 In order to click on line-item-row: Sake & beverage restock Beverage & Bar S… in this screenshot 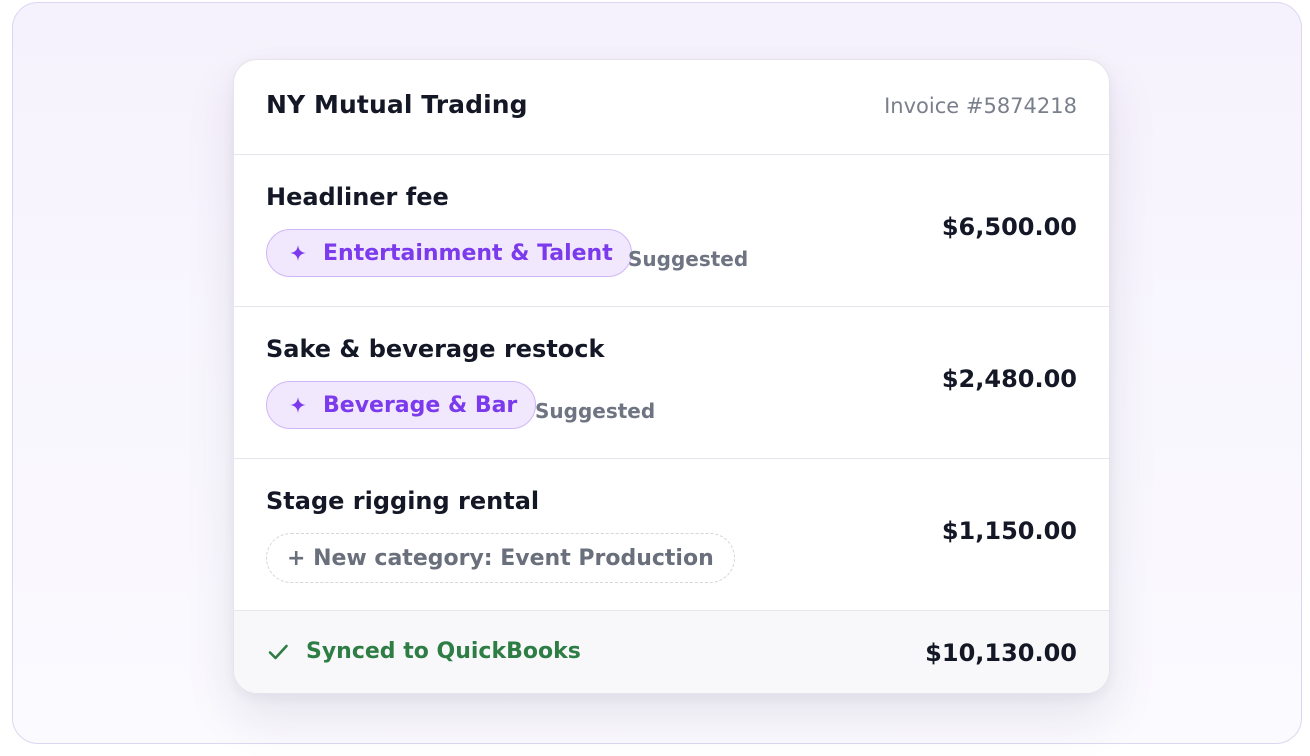, I will do `click(671, 383)`.